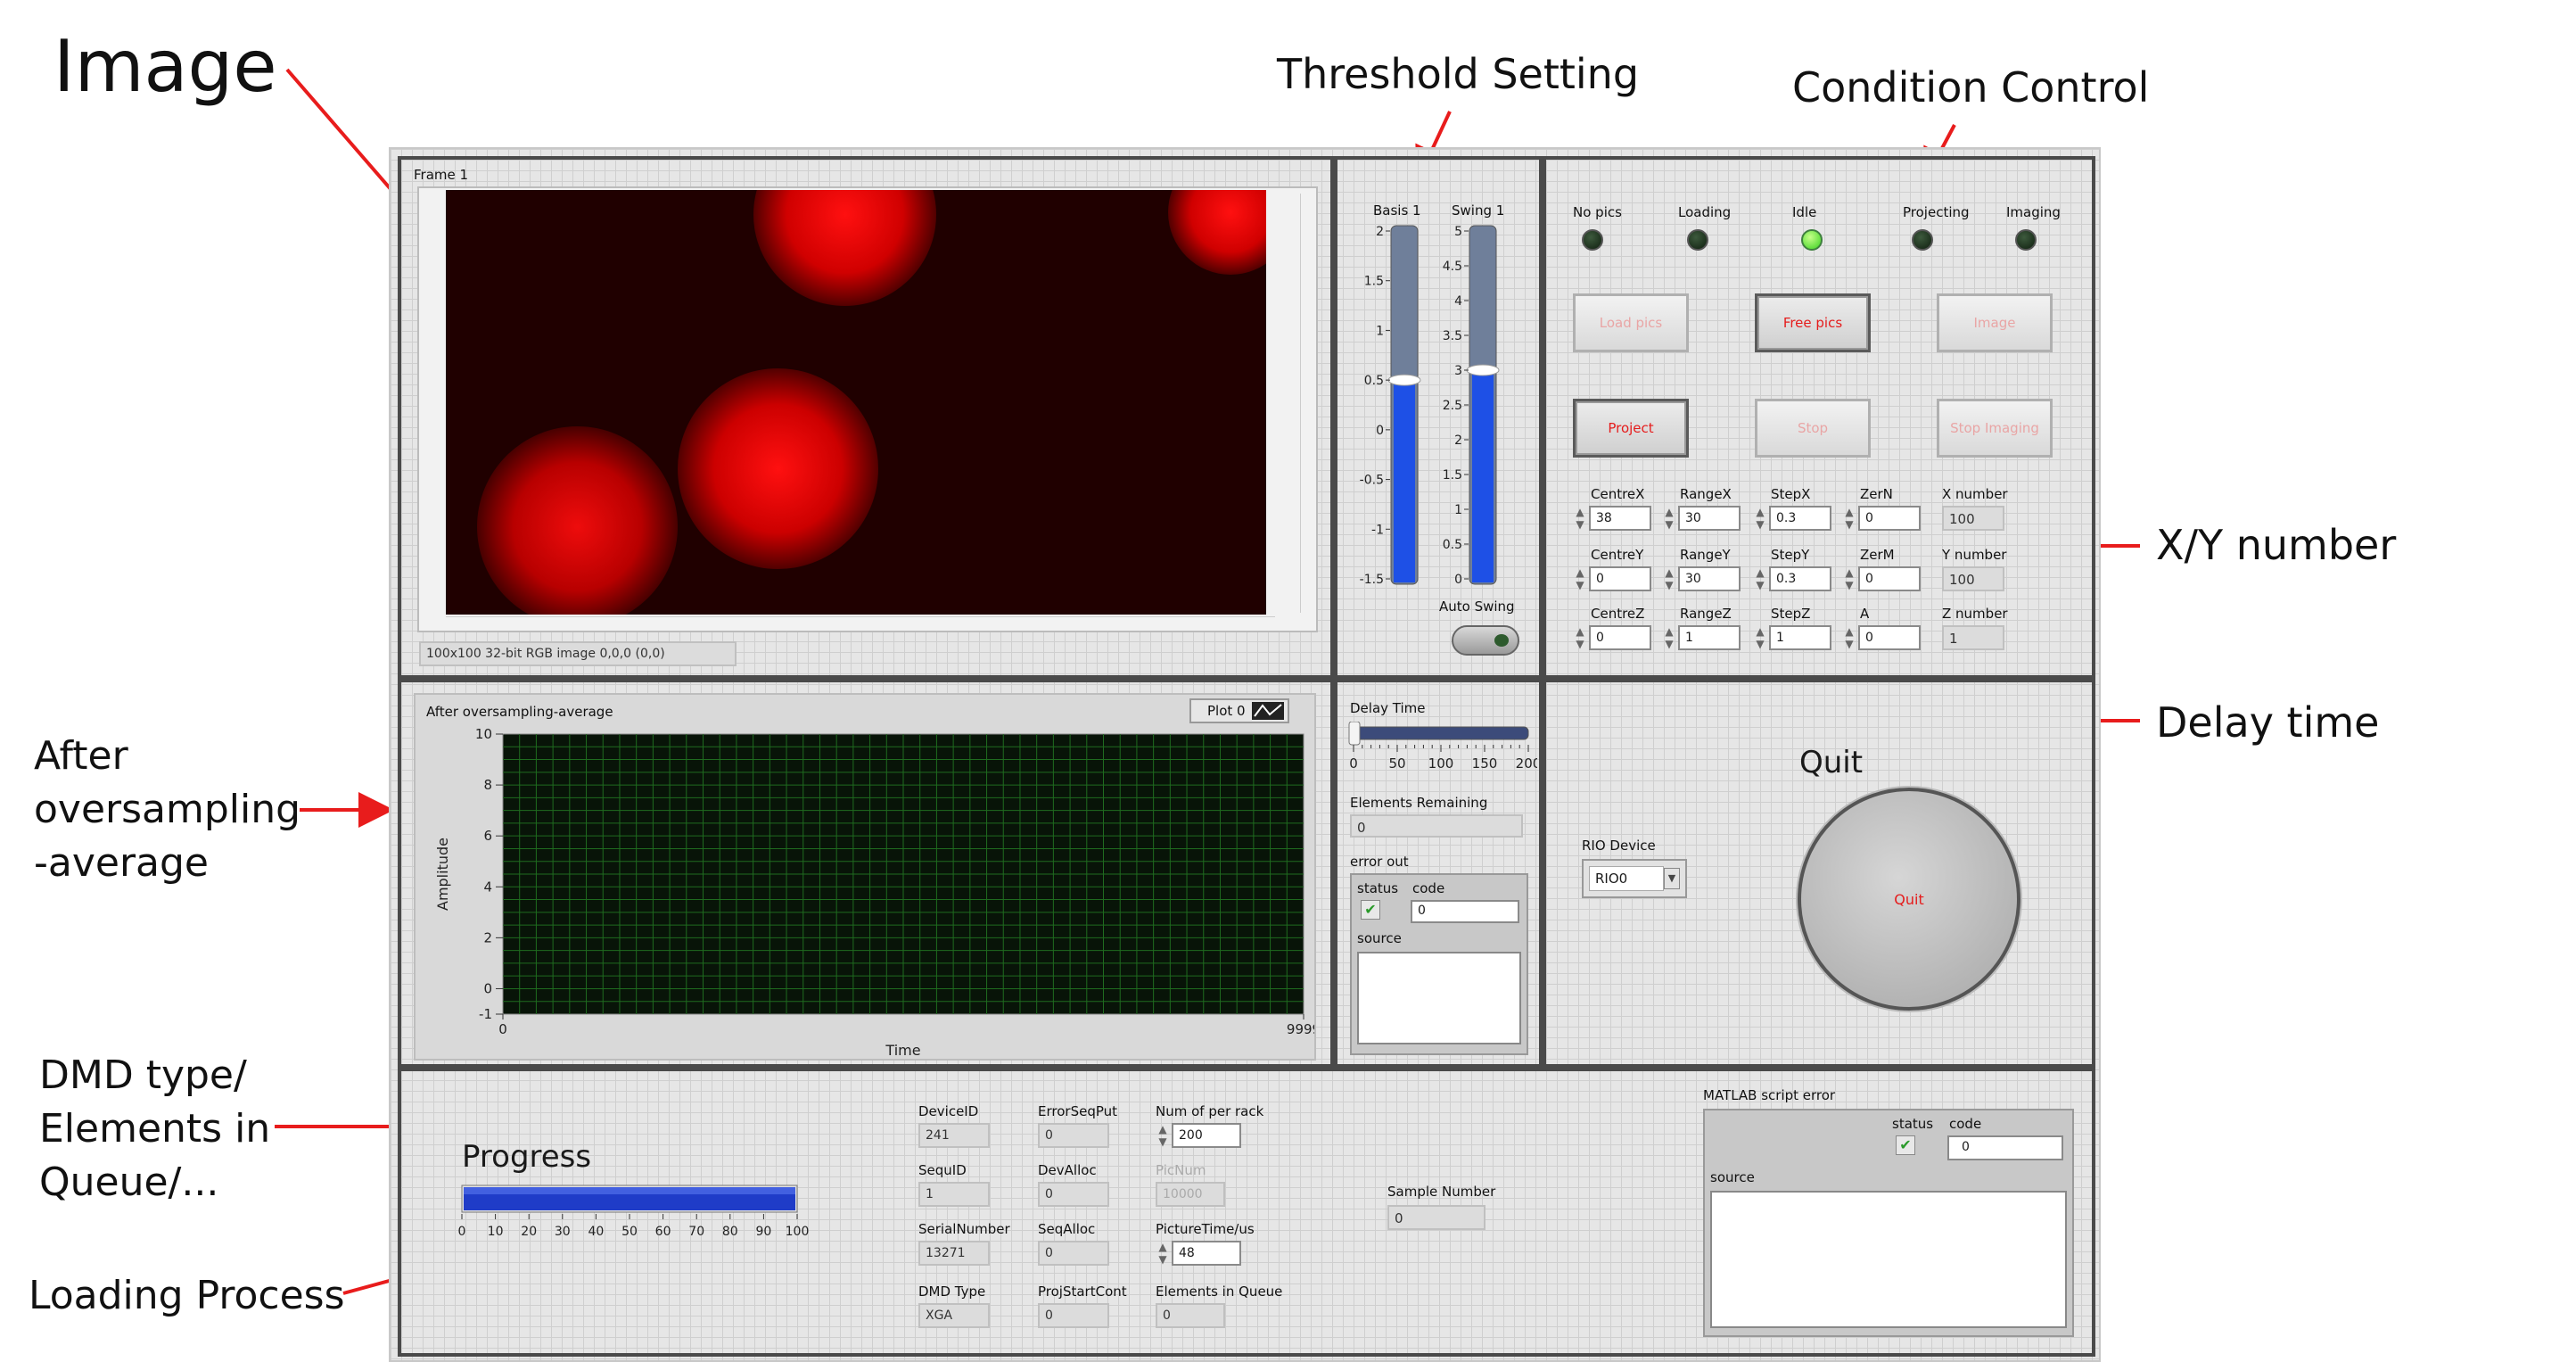  I want to click on stop-imaging-button: Stop Imaging, so click(1995, 428).